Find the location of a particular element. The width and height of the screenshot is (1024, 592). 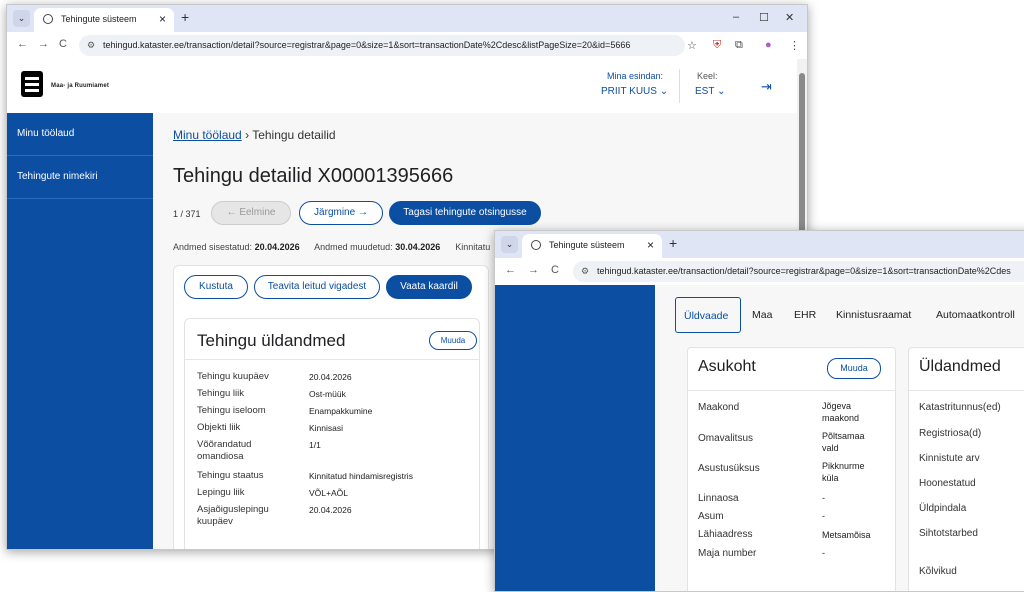

sidebar-item-dashboard: Minu töölaud is located at coordinates (80, 134).